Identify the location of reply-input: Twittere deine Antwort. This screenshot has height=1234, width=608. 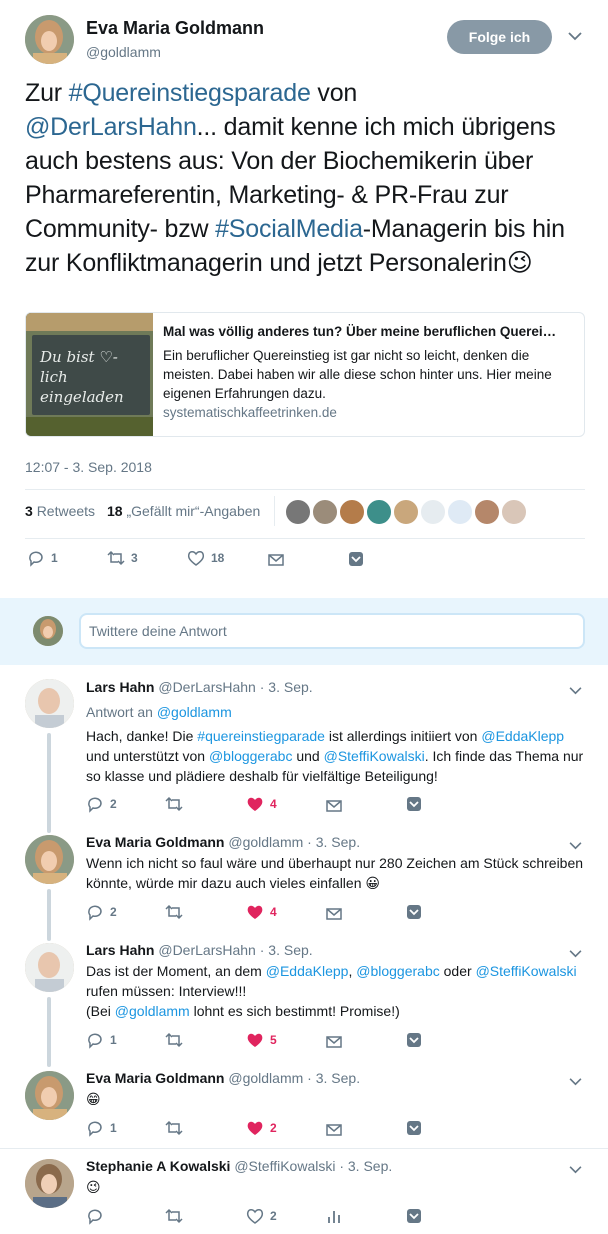
(332, 631).